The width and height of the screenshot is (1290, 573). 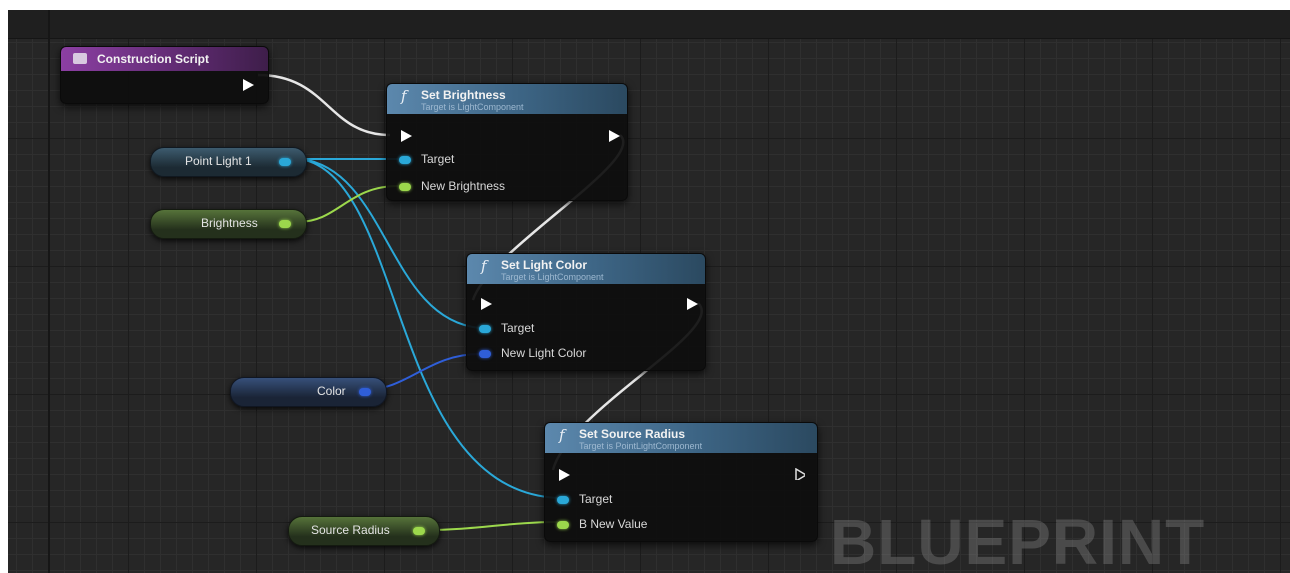 What do you see at coordinates (463, 95) in the screenshot?
I see `set-brightness-title: Set Brightness` at bounding box center [463, 95].